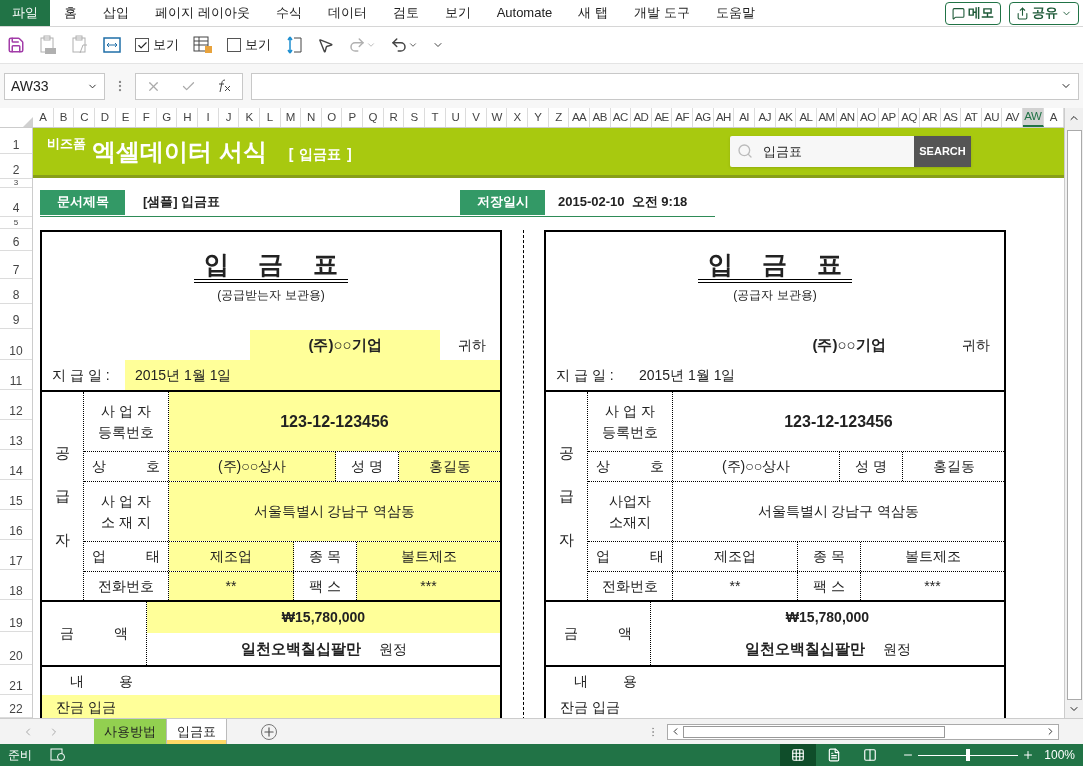 This screenshot has height=766, width=1083. I want to click on row-header: 19, so click(16, 623).